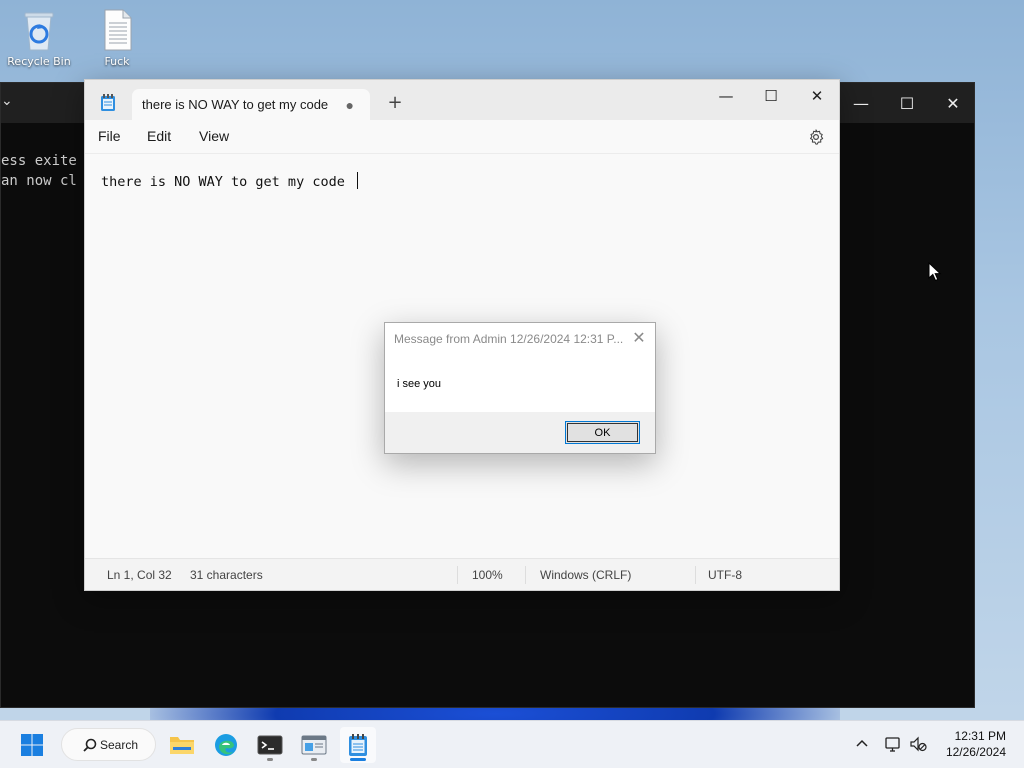  What do you see at coordinates (119, 744) in the screenshot?
I see `search-label: Search` at bounding box center [119, 744].